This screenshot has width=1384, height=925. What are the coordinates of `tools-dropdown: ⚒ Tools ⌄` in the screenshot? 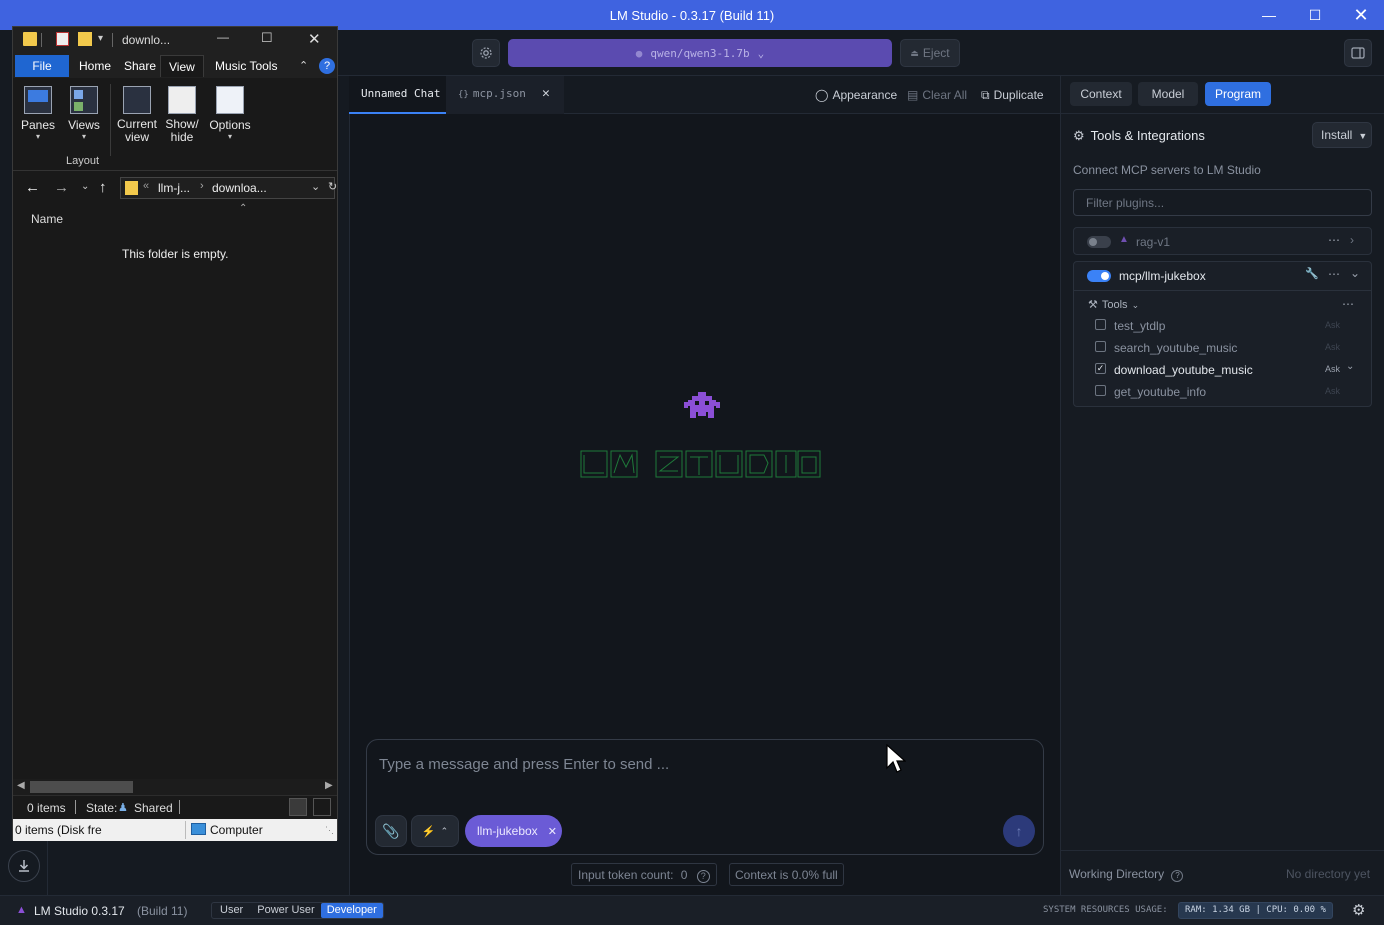 It's located at (1113, 304).